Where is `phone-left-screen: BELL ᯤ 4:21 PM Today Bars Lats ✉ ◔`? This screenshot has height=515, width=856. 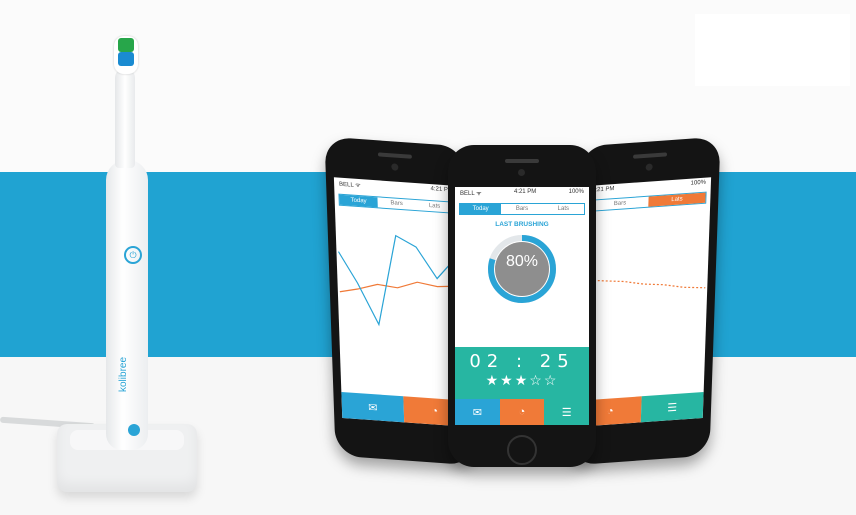
phone-left-screen: BELL ᯤ 4:21 PM Today Bars Lats ✉ ◔ is located at coordinates (400, 302).